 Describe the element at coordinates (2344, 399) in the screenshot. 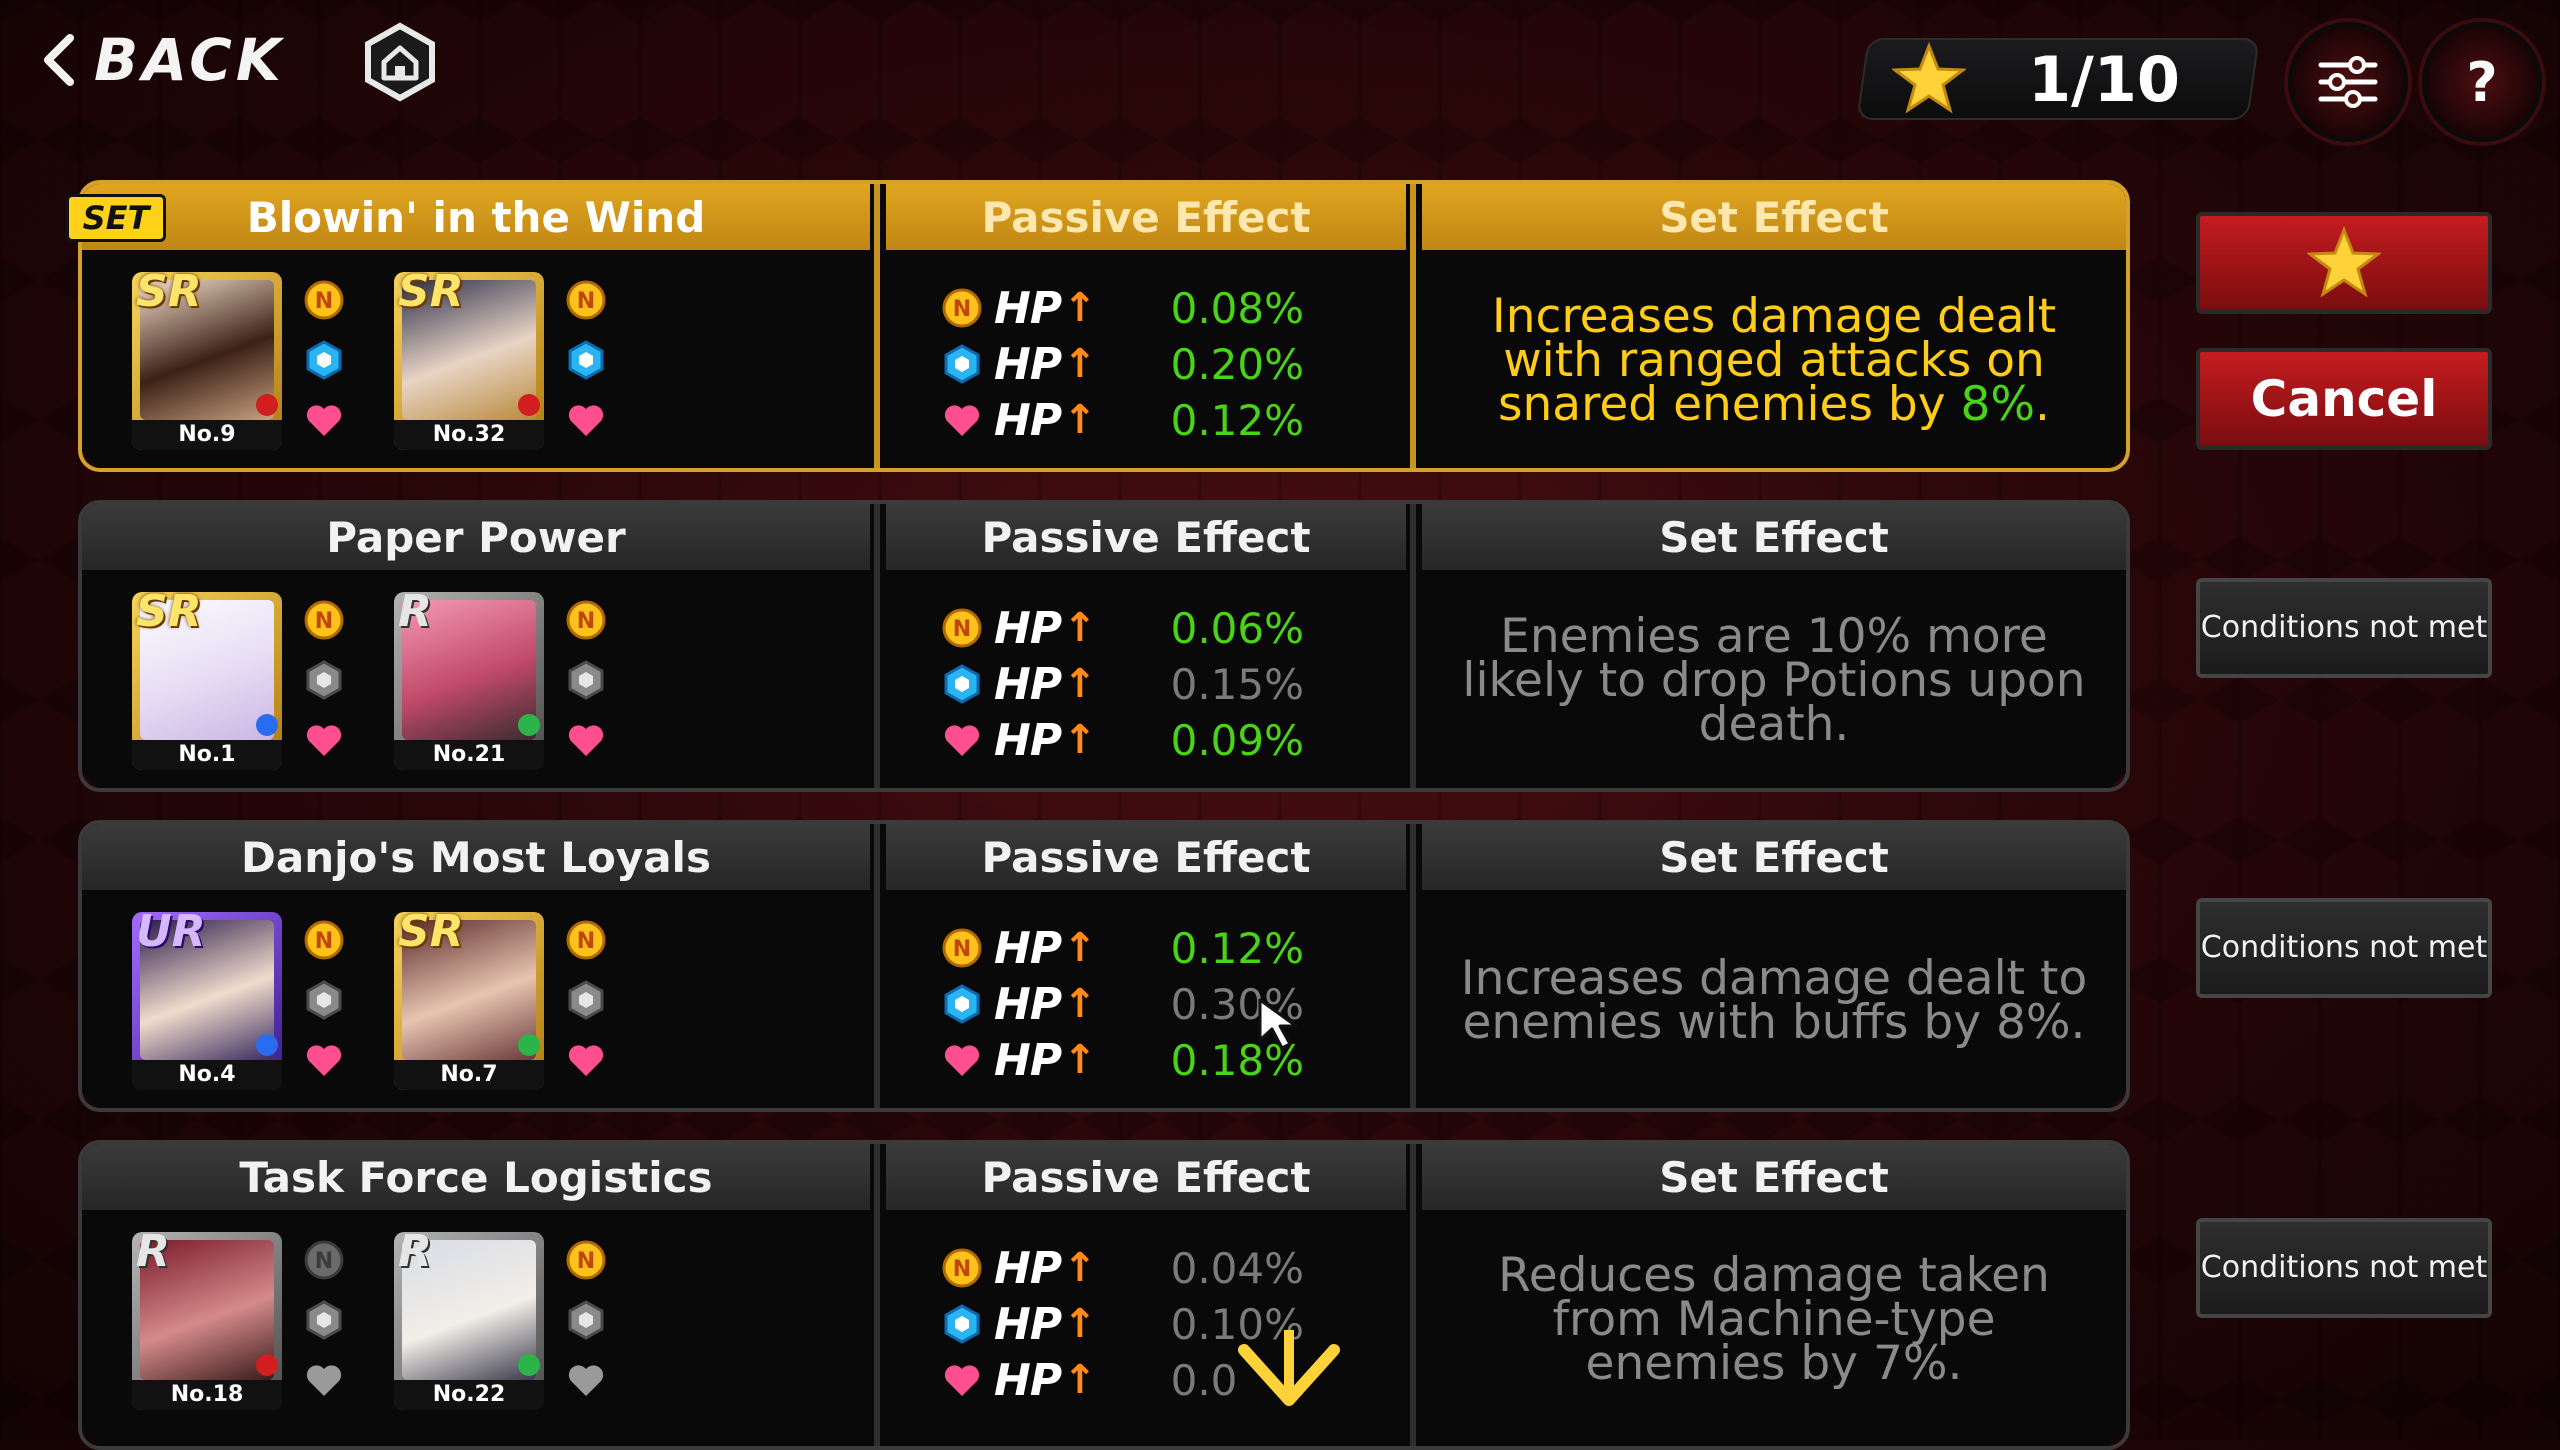

I see `cancel-button: Cancel` at that location.